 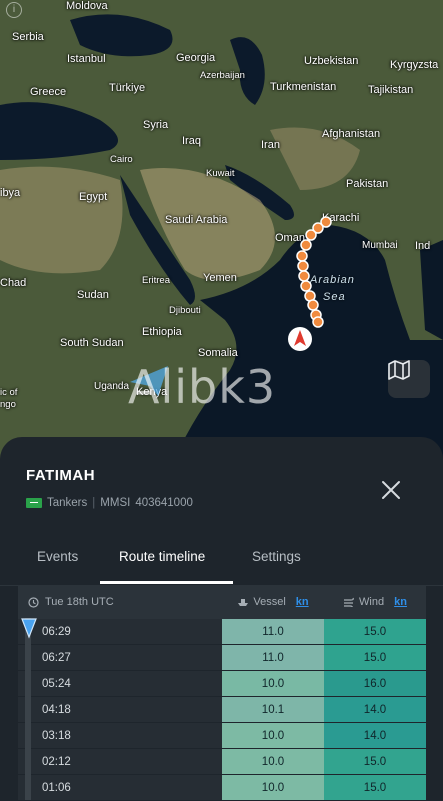 What do you see at coordinates (300, 339) in the screenshot?
I see `vessel-position-icon` at bounding box center [300, 339].